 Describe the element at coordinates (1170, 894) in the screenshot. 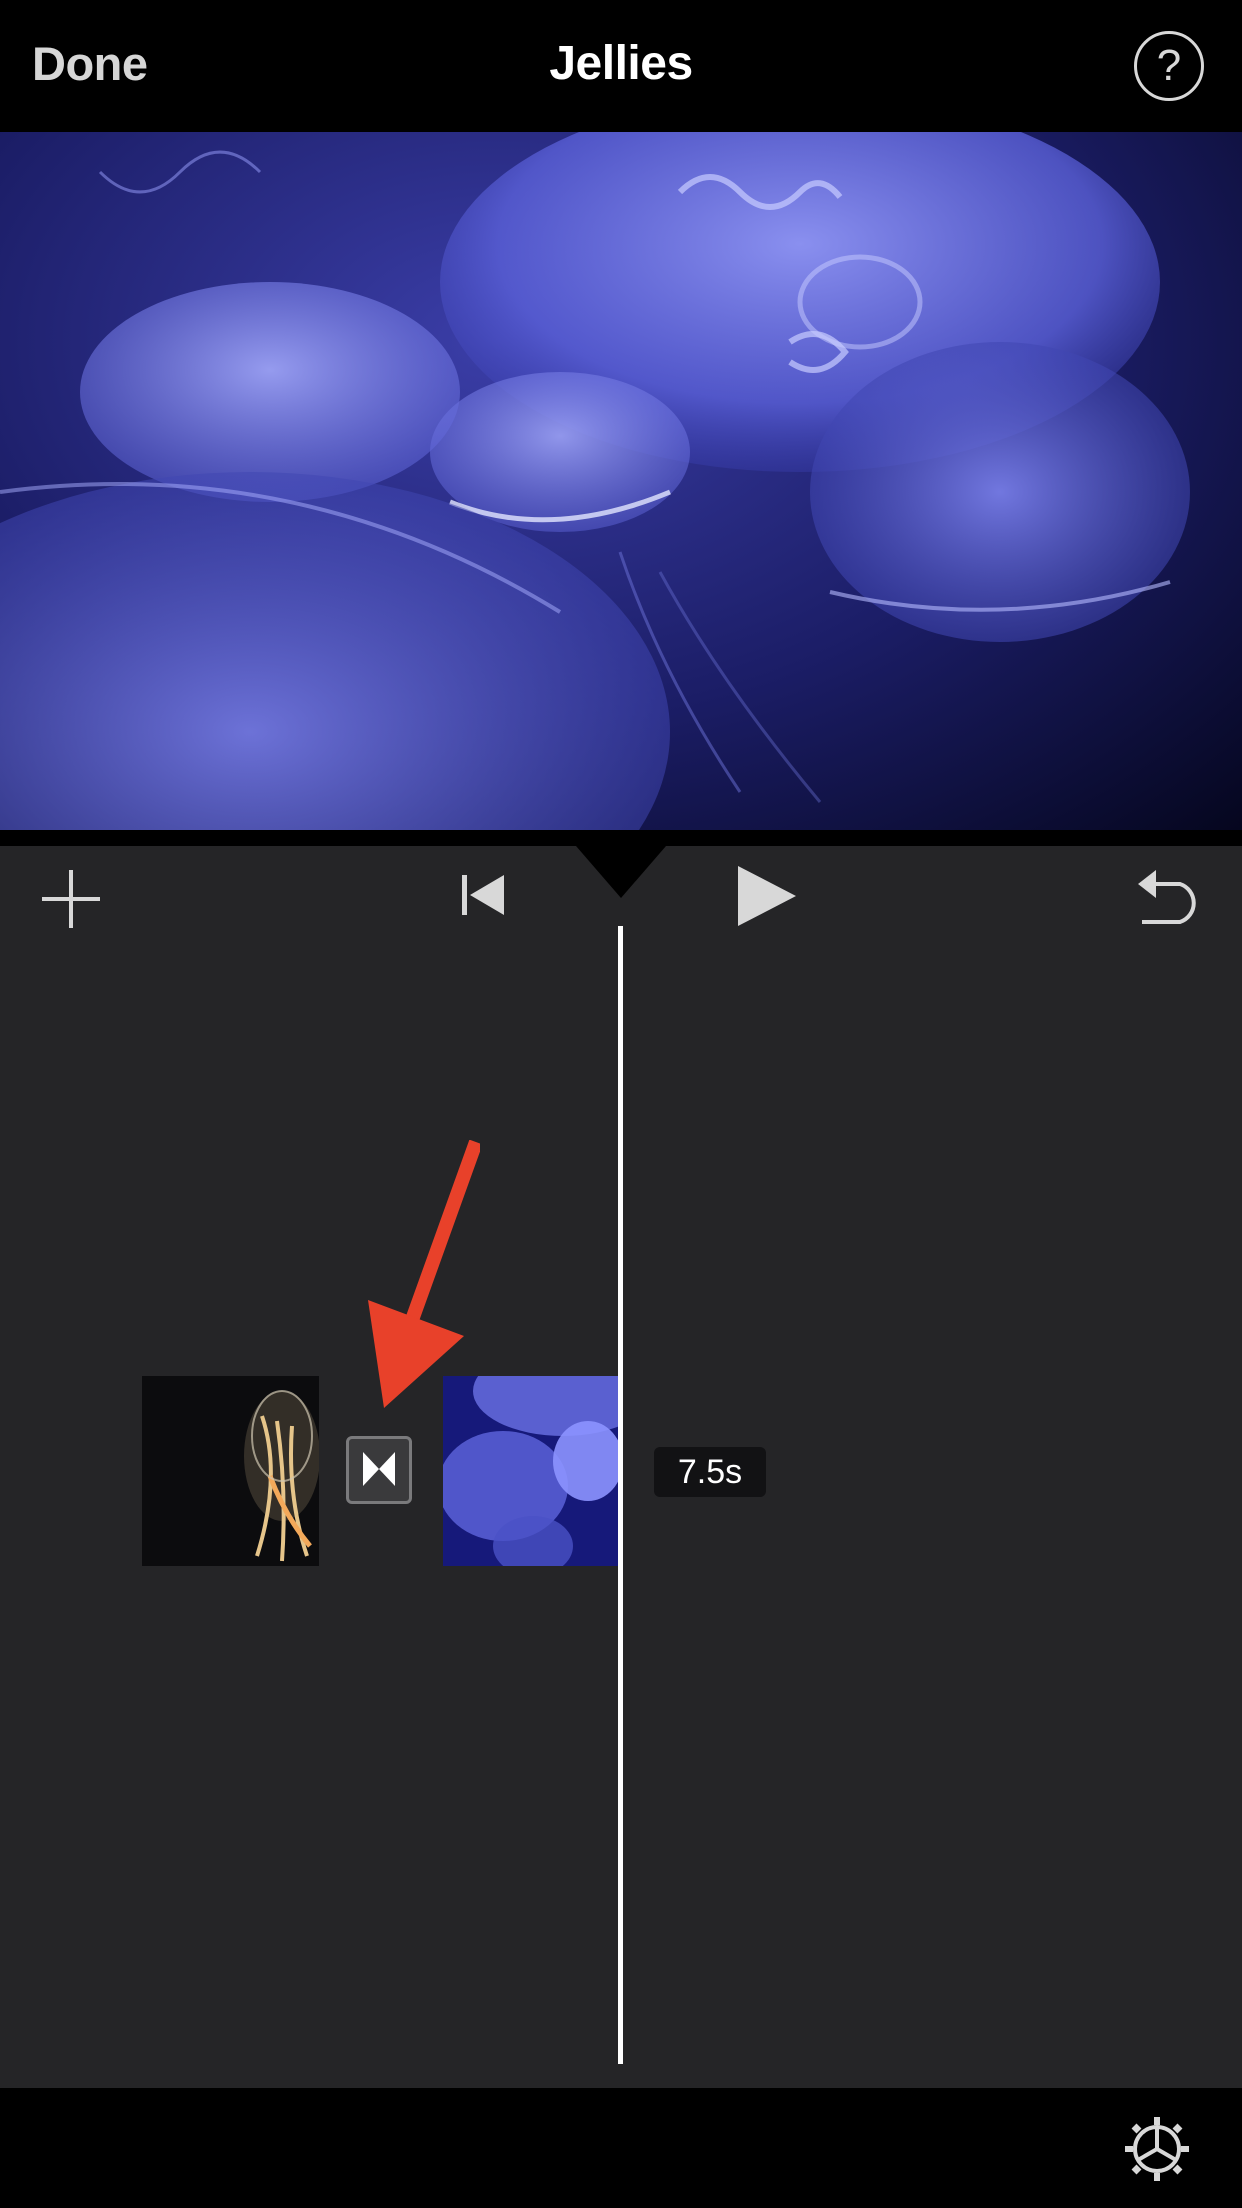

I see `undo-icon` at that location.